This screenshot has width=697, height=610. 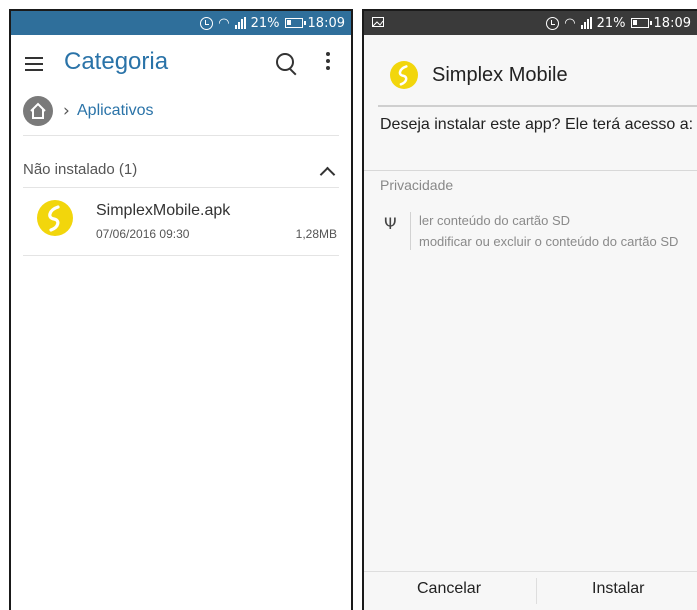 I want to click on breadcrumb-item-aplicativos: Aplicativos, so click(x=115, y=111).